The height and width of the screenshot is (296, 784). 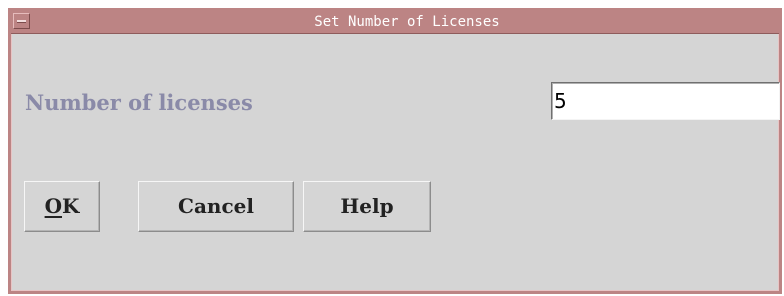 I want to click on ok-label-rest: K, so click(x=71, y=206).